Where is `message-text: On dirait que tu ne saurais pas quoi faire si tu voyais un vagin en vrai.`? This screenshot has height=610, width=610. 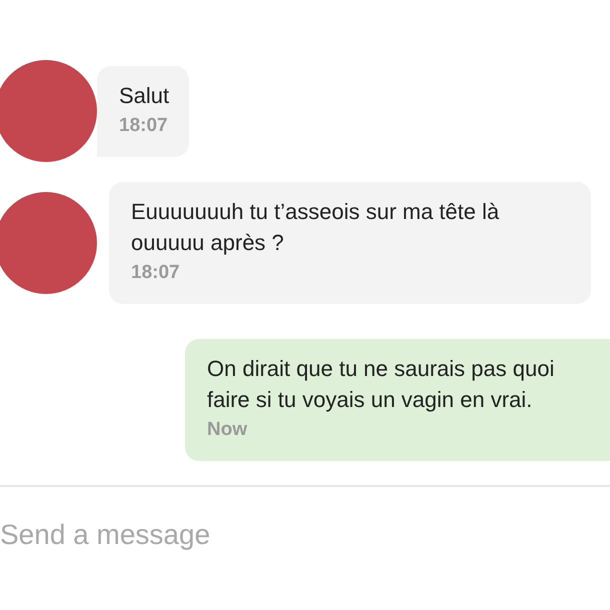
message-text: On dirait que tu ne saurais pas quoi faire si tu voyais un vagin en vrai. is located at coordinates (381, 384).